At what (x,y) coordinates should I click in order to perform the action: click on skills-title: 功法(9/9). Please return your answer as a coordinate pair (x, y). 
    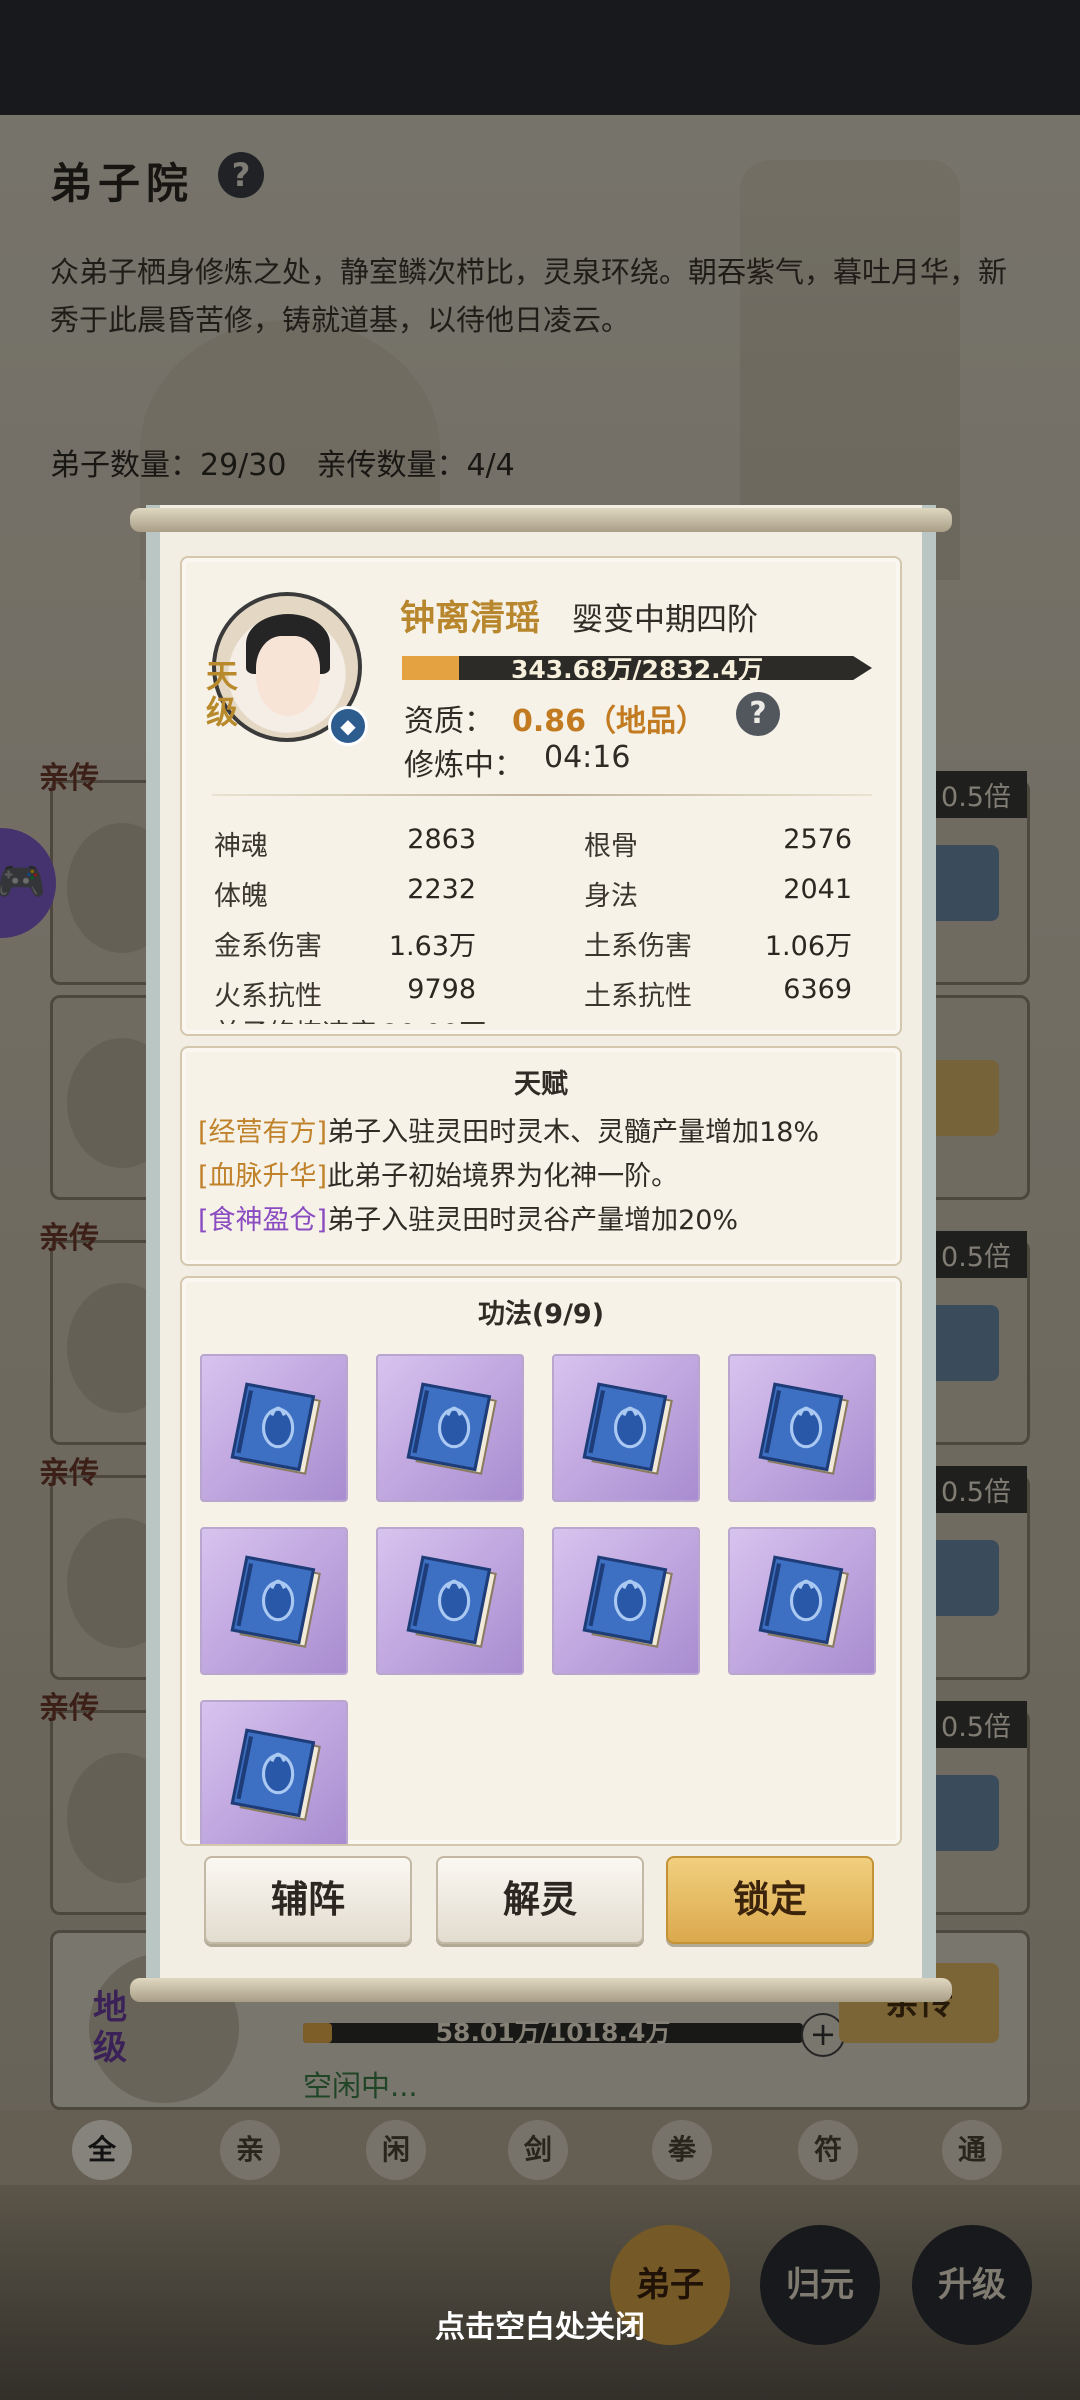
    Looking at the image, I should click on (541, 1314).